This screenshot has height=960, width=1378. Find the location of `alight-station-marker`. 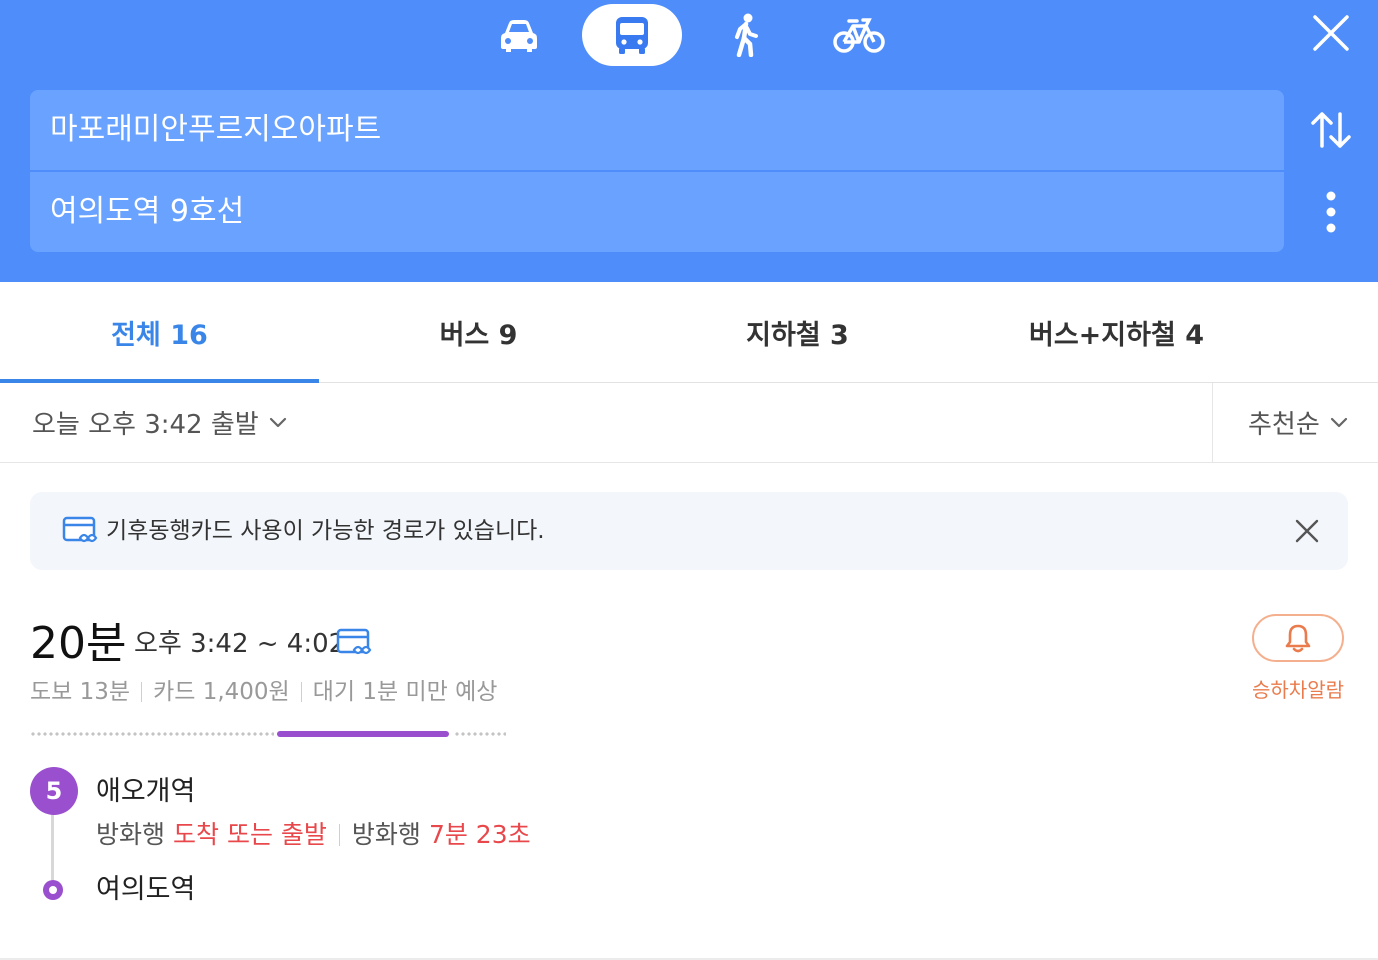

alight-station-marker is located at coordinates (53, 890).